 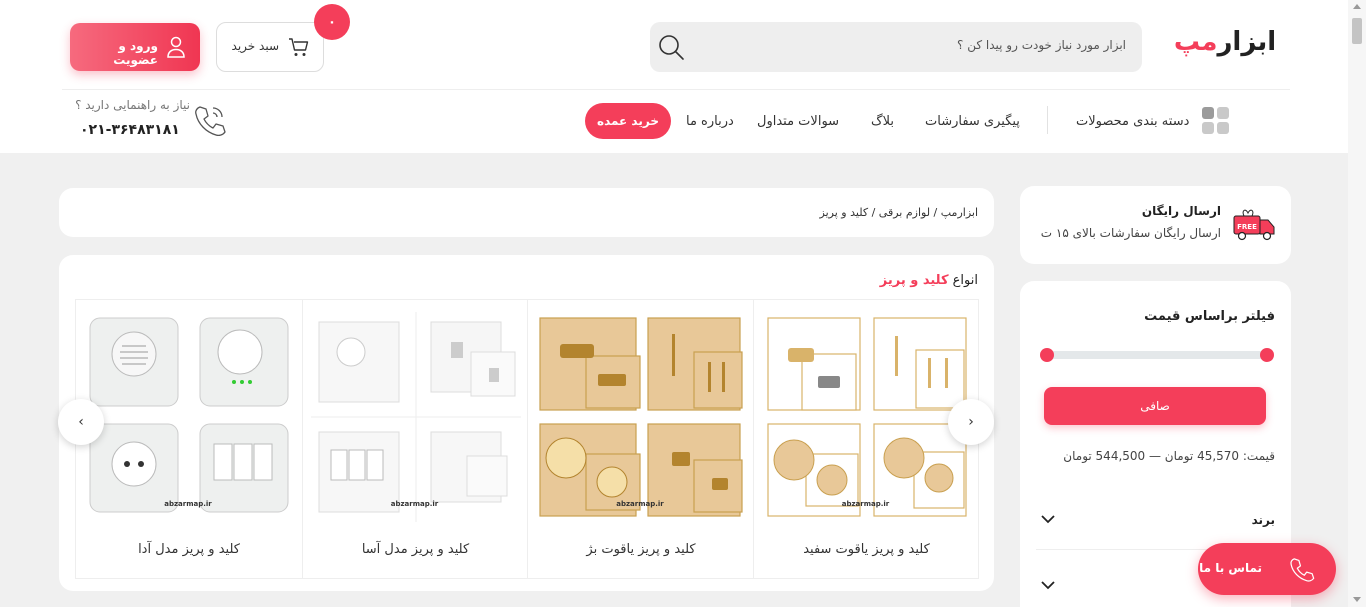 I want to click on nav-about: درباره ما, so click(x=710, y=121).